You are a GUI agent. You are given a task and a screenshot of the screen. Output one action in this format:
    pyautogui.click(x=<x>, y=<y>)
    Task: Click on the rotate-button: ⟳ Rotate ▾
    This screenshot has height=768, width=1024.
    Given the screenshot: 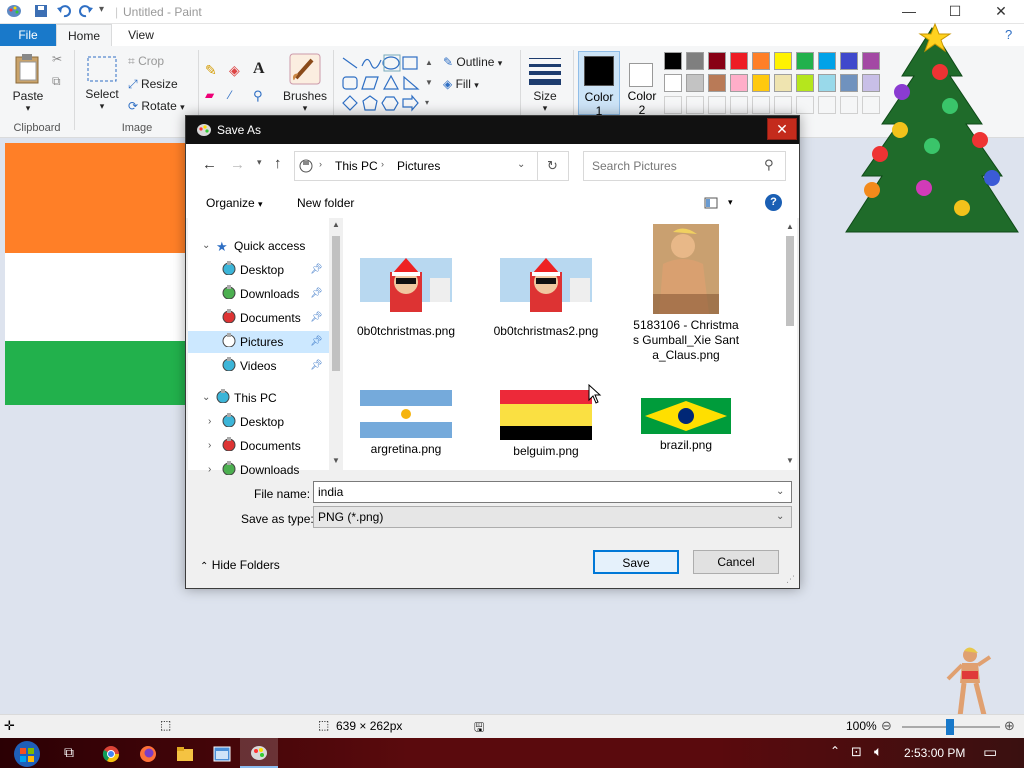 What is the action you would take?
    pyautogui.click(x=156, y=106)
    